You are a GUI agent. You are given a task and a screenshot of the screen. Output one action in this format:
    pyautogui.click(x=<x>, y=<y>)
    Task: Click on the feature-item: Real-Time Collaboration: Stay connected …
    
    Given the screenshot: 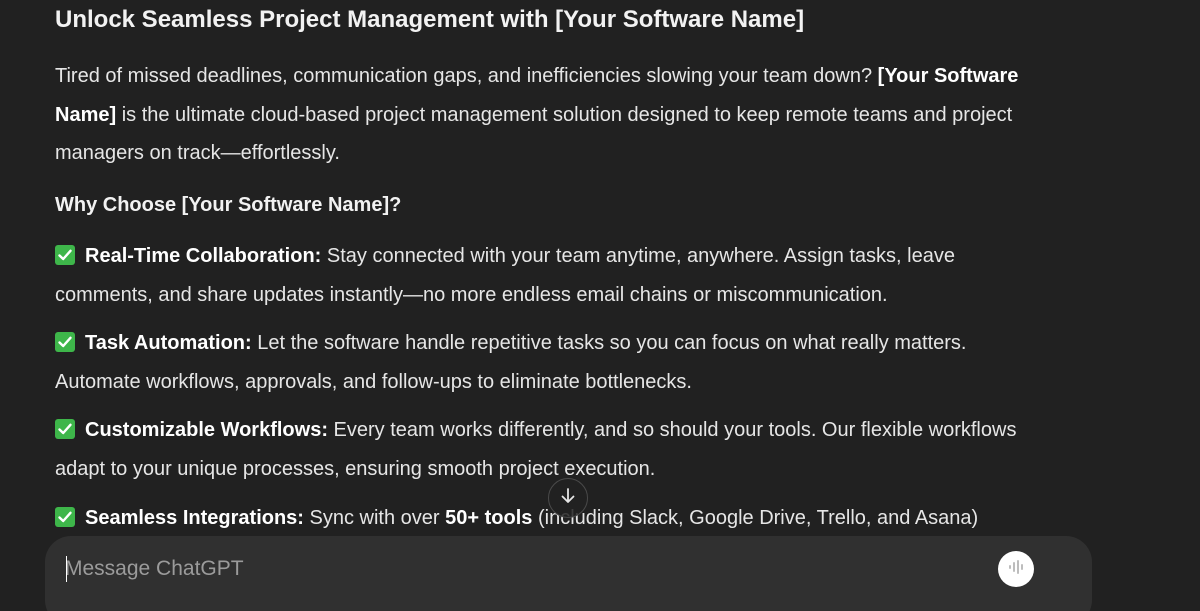 What is the action you would take?
    pyautogui.click(x=552, y=275)
    